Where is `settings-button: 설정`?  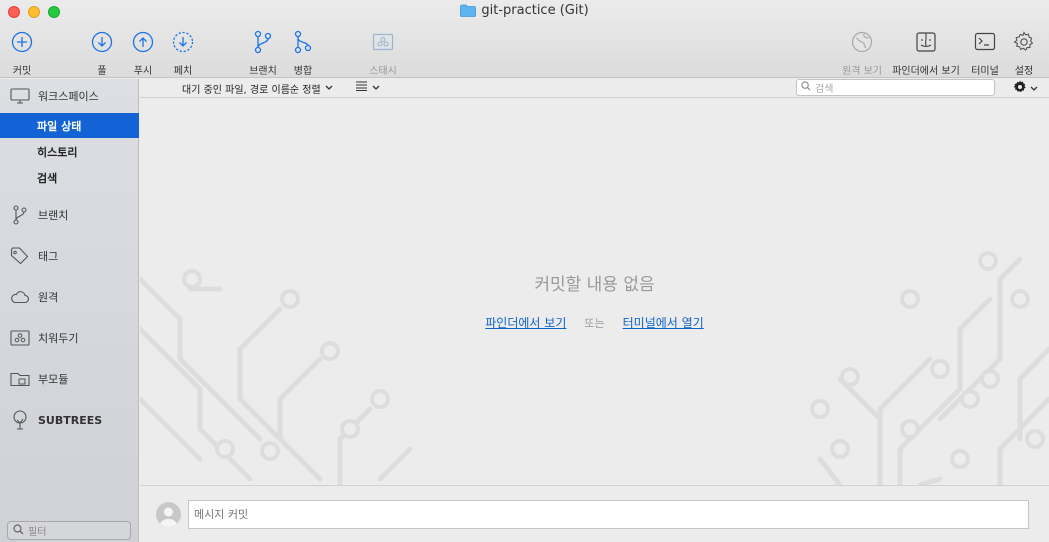 settings-button: 설정 is located at coordinates (1021, 53).